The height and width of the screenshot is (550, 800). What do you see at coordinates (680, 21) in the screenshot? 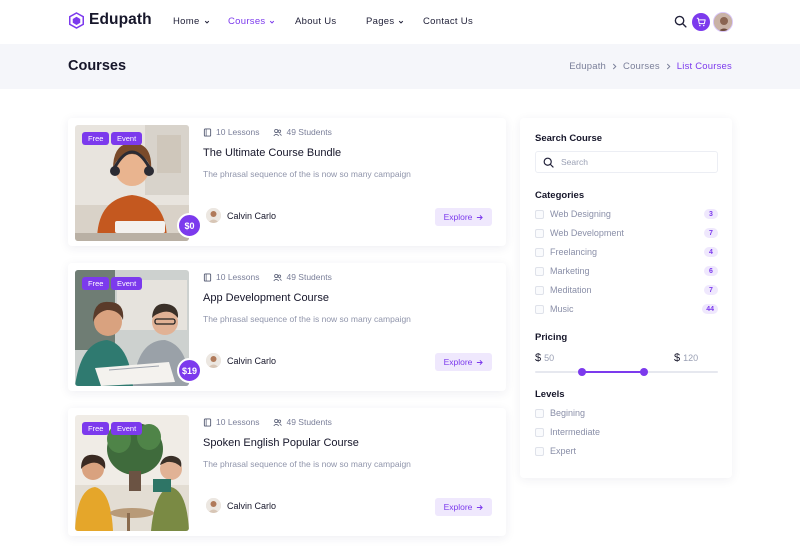
I see `search-icon` at bounding box center [680, 21].